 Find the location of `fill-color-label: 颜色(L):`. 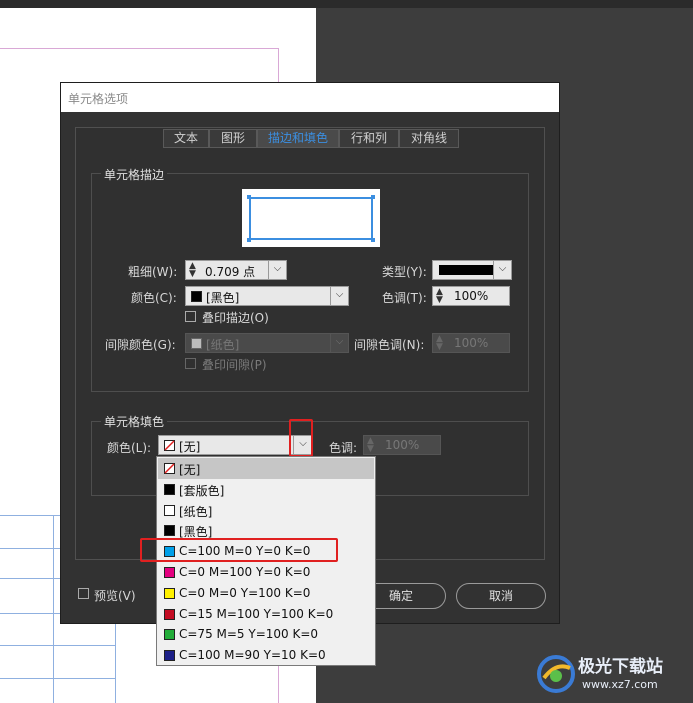

fill-color-label: 颜色(L): is located at coordinates (129, 448).